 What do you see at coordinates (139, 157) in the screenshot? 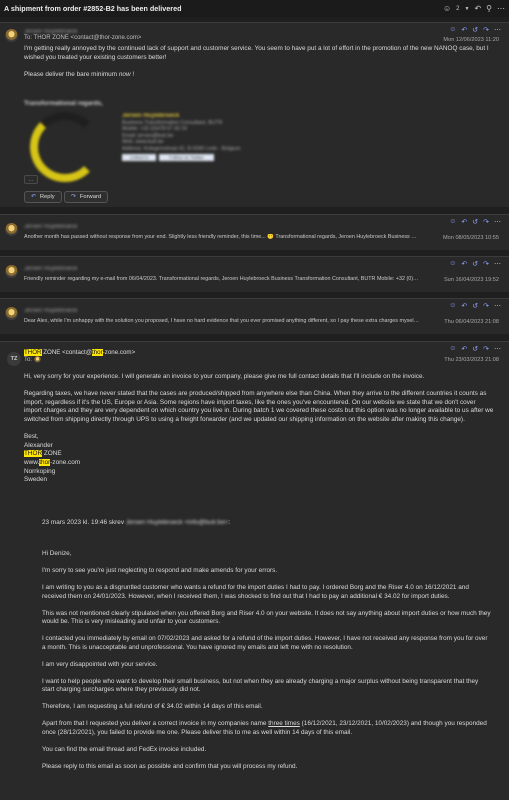
I see `linkedin-button: Linked in` at bounding box center [139, 157].